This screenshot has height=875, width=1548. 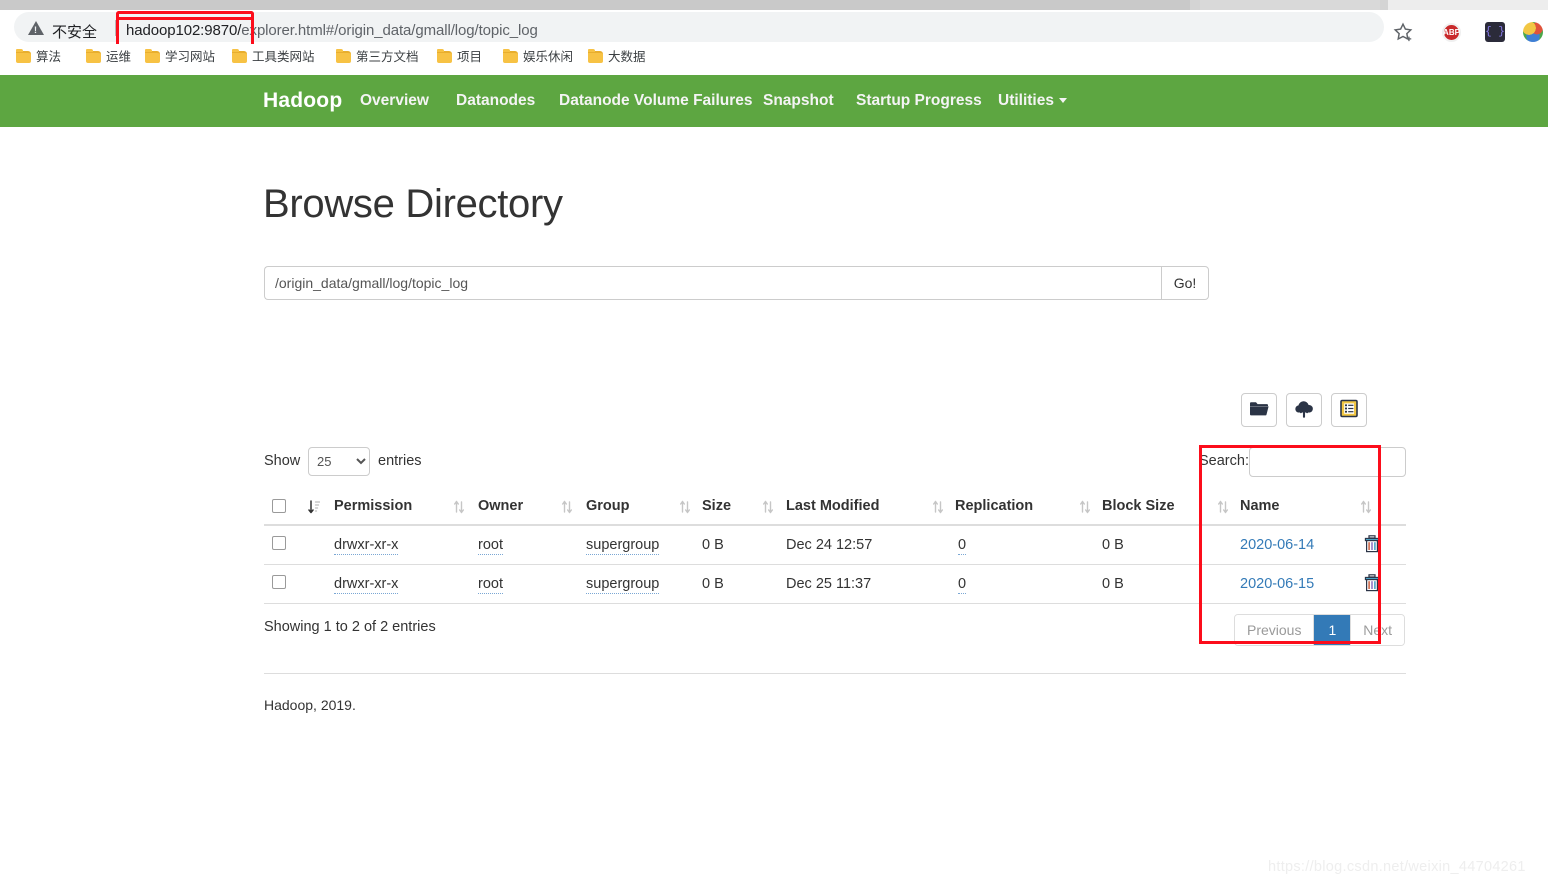 What do you see at coordinates (302, 101) in the screenshot?
I see `navbar-brand: Hadoop` at bounding box center [302, 101].